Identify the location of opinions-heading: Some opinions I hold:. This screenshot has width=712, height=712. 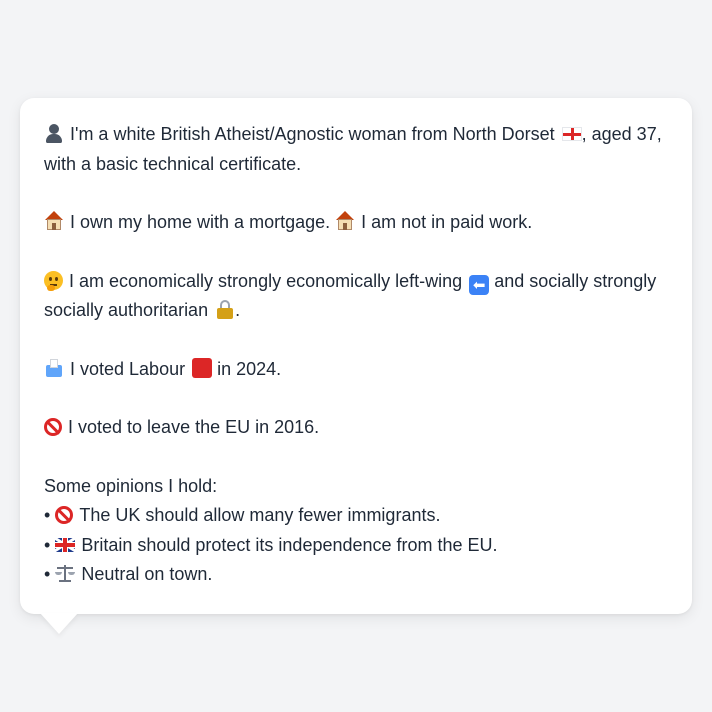
(131, 485).